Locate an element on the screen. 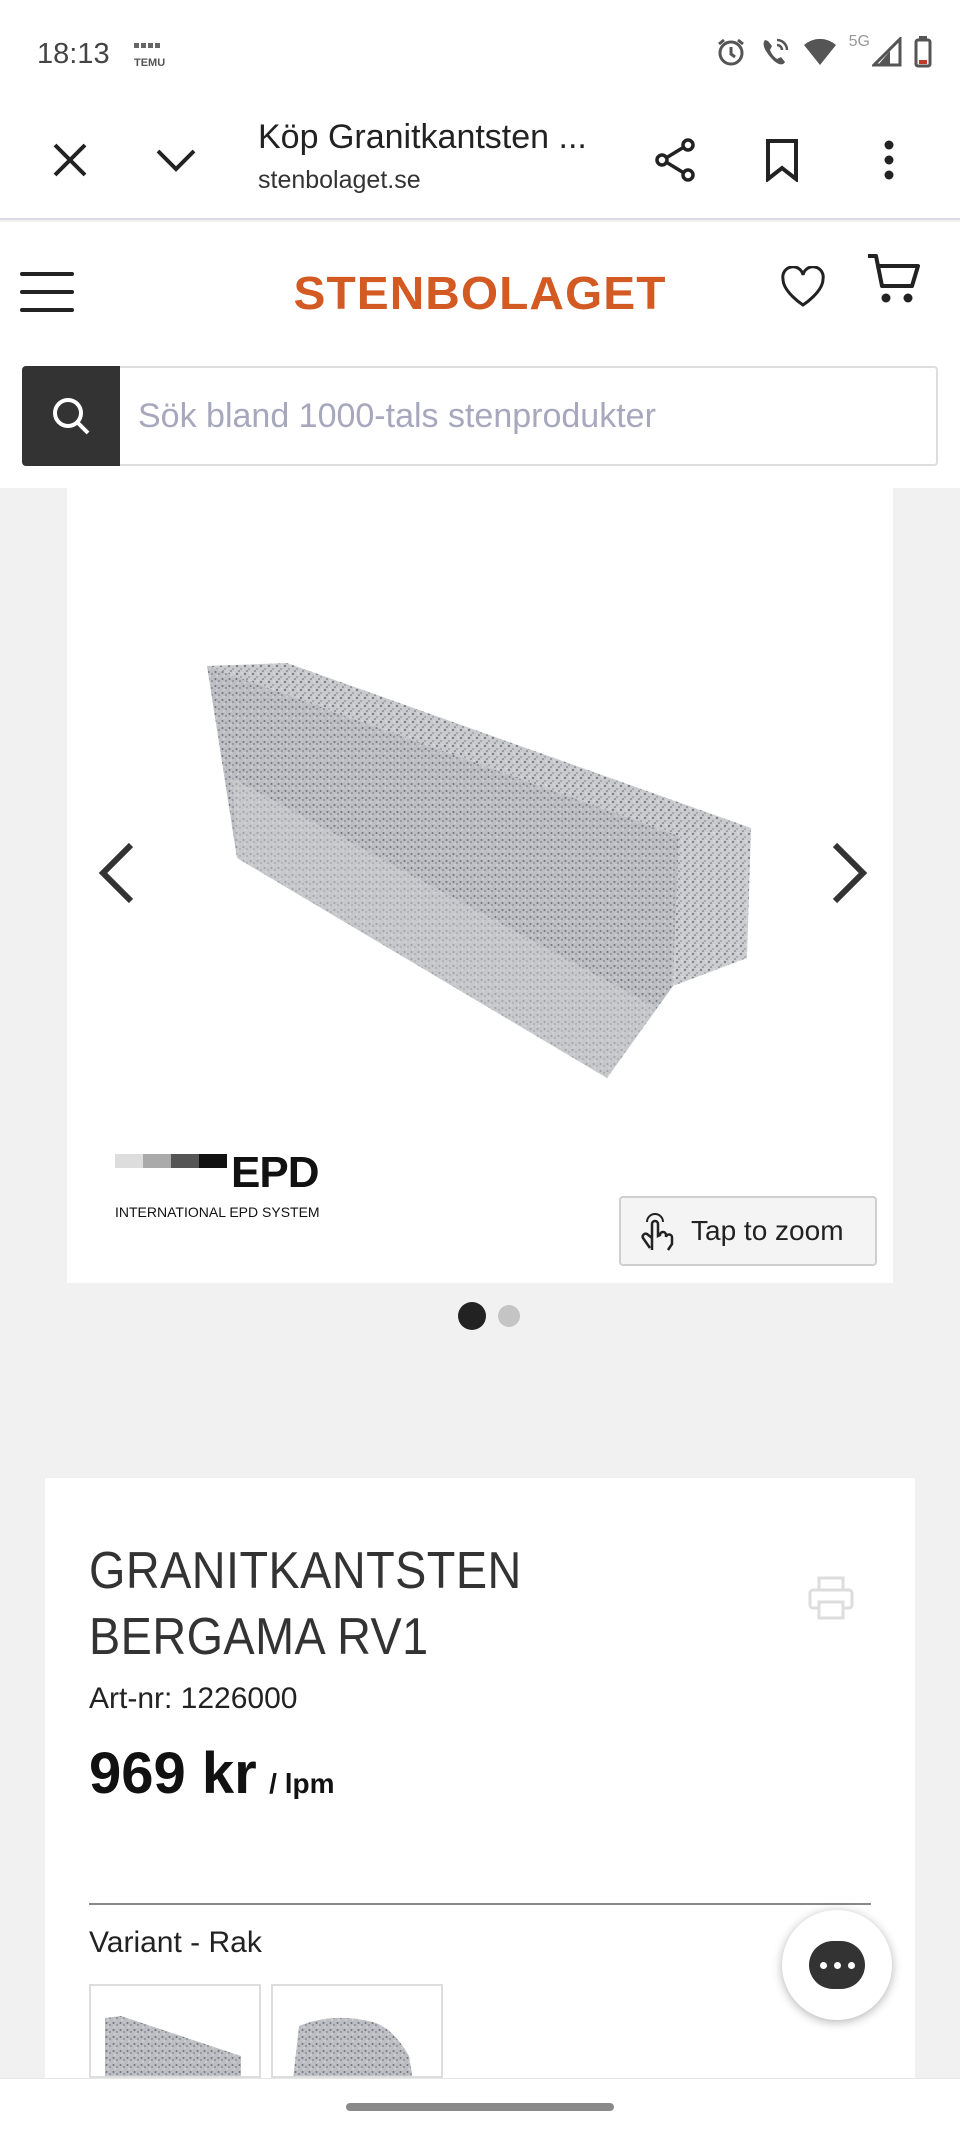 The image size is (960, 2133). more-vert-icon is located at coordinates (889, 160).